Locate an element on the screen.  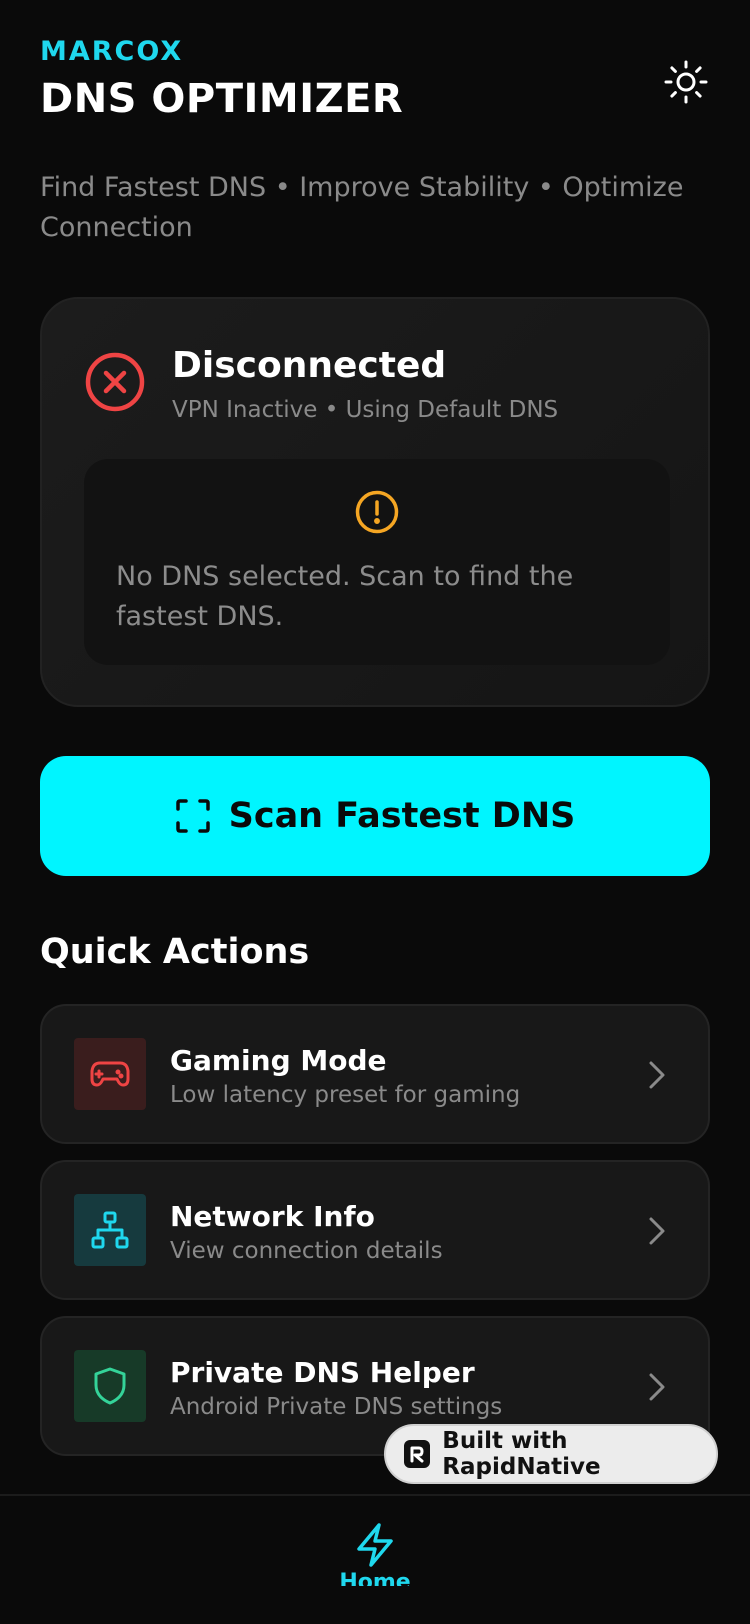
nav-home-label: Home is located at coordinates (375, 1578).